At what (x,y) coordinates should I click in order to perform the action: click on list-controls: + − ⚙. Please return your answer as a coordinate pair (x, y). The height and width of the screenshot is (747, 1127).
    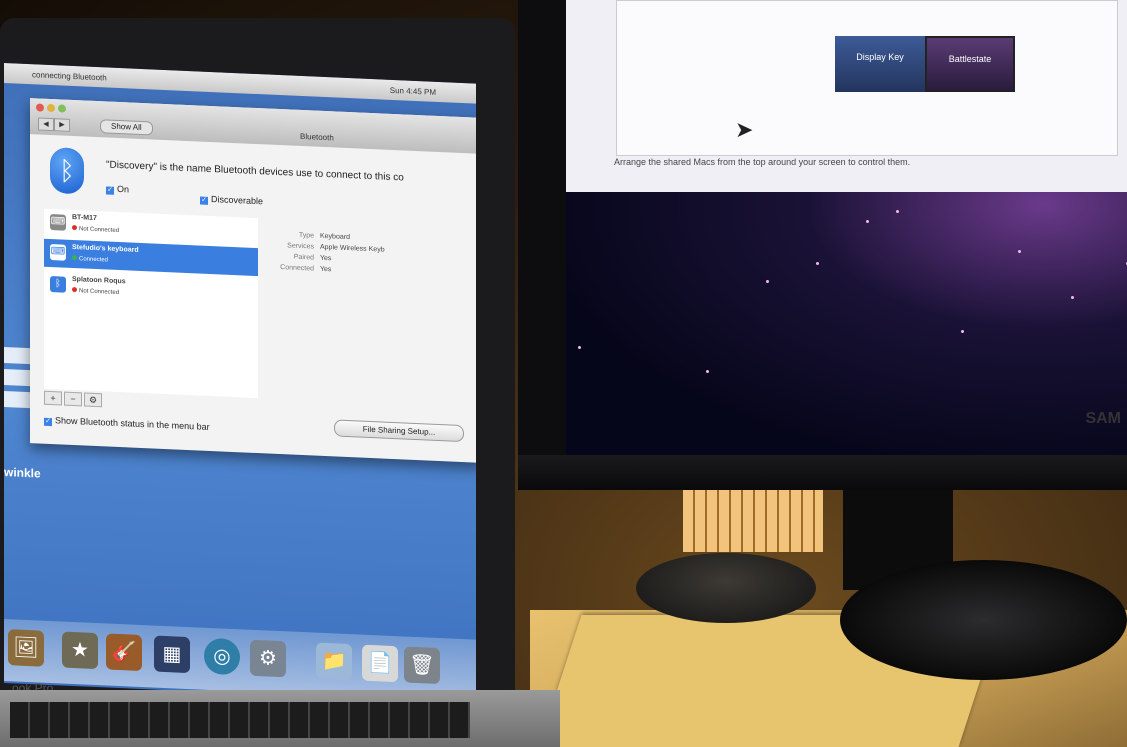
    Looking at the image, I should click on (73, 399).